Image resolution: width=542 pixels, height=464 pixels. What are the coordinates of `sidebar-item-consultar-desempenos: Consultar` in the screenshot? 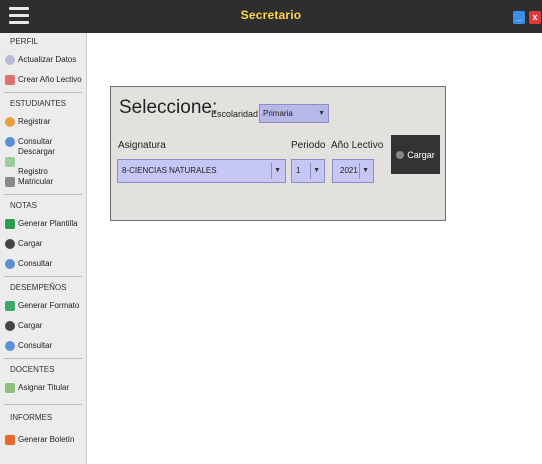 It's located at (43, 346).